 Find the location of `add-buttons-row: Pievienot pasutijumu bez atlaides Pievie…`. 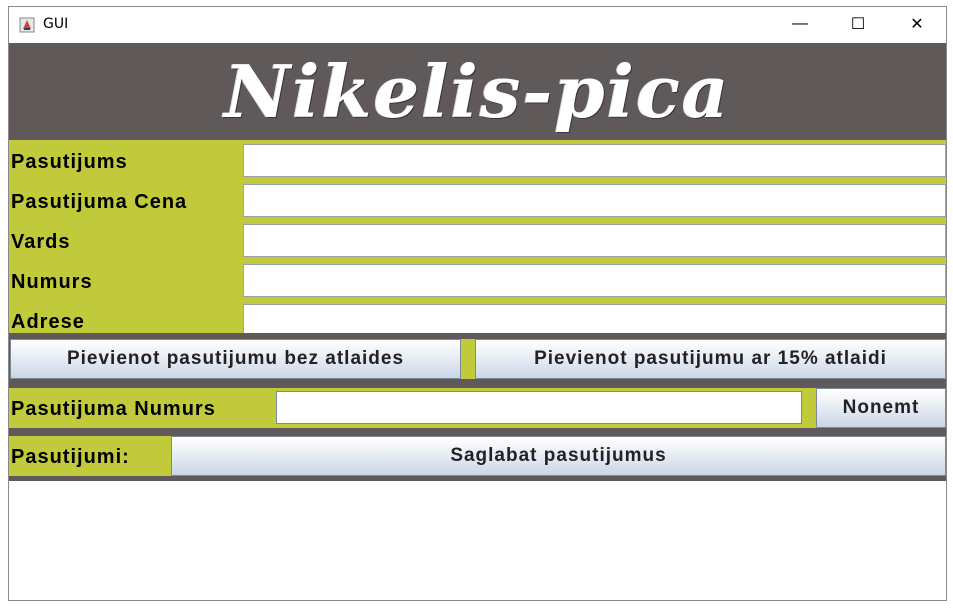

add-buttons-row: Pievienot pasutijumu bez atlaides Pievie… is located at coordinates (477, 358).